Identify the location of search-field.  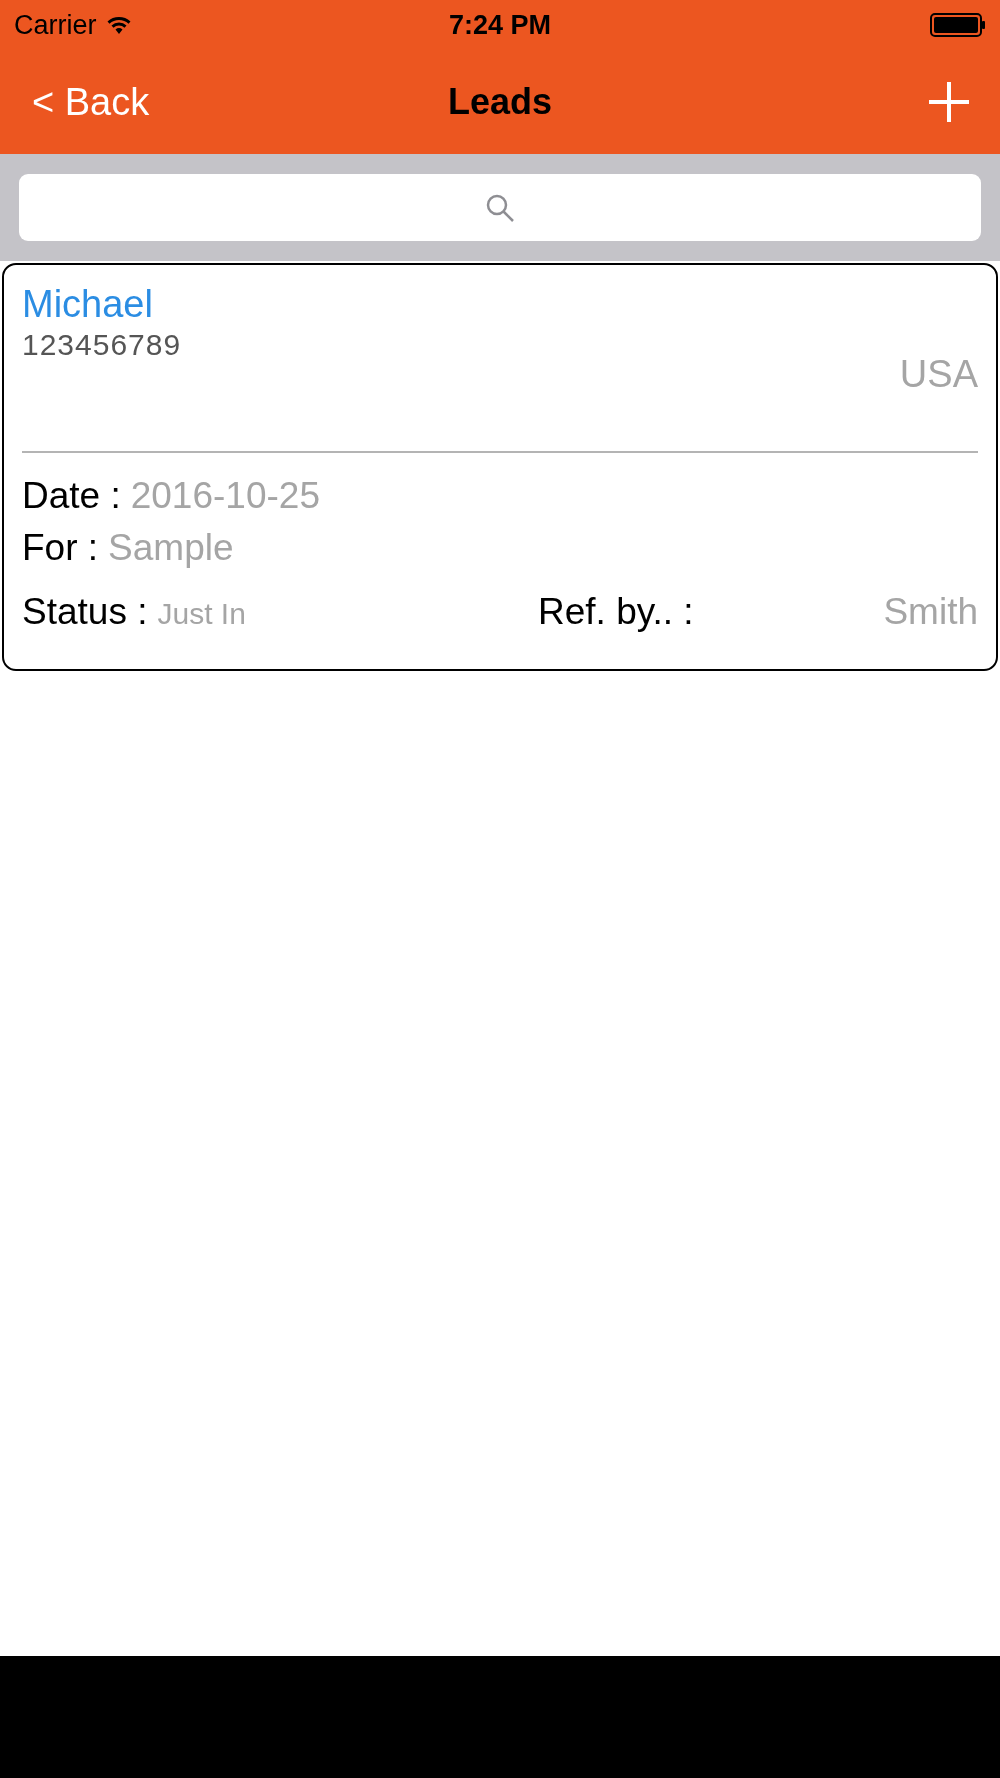
(500, 207).